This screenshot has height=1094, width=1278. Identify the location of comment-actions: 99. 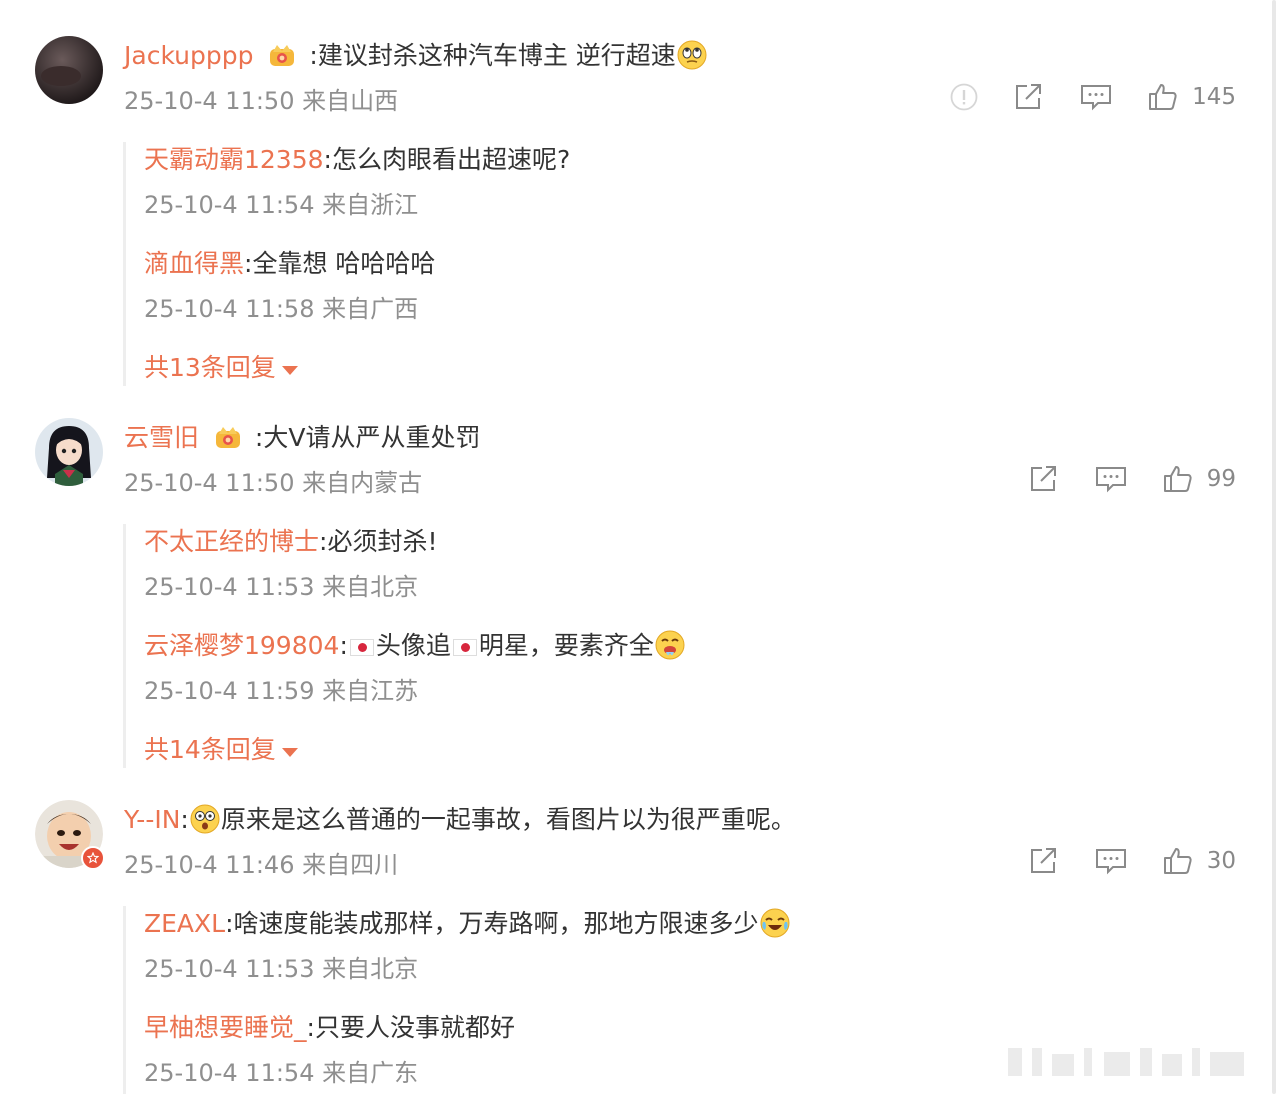
(1114, 479).